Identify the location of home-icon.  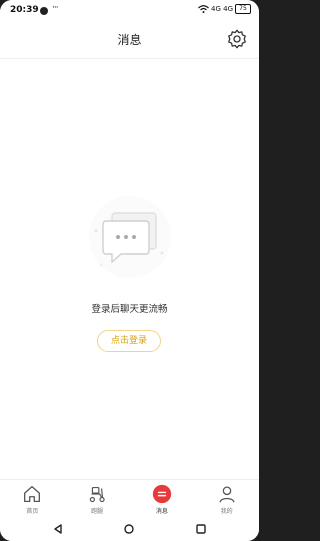
(32, 494).